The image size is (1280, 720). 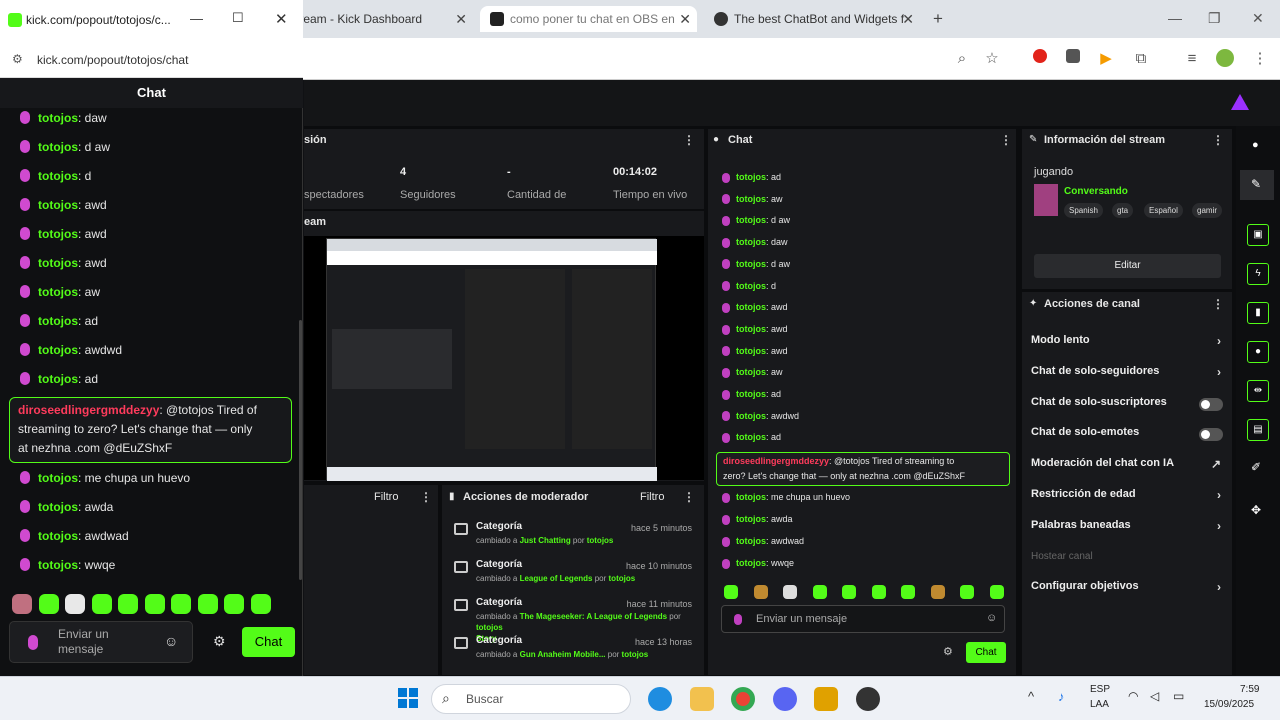 I want to click on stream-tag: Spanish, so click(x=1083, y=210).